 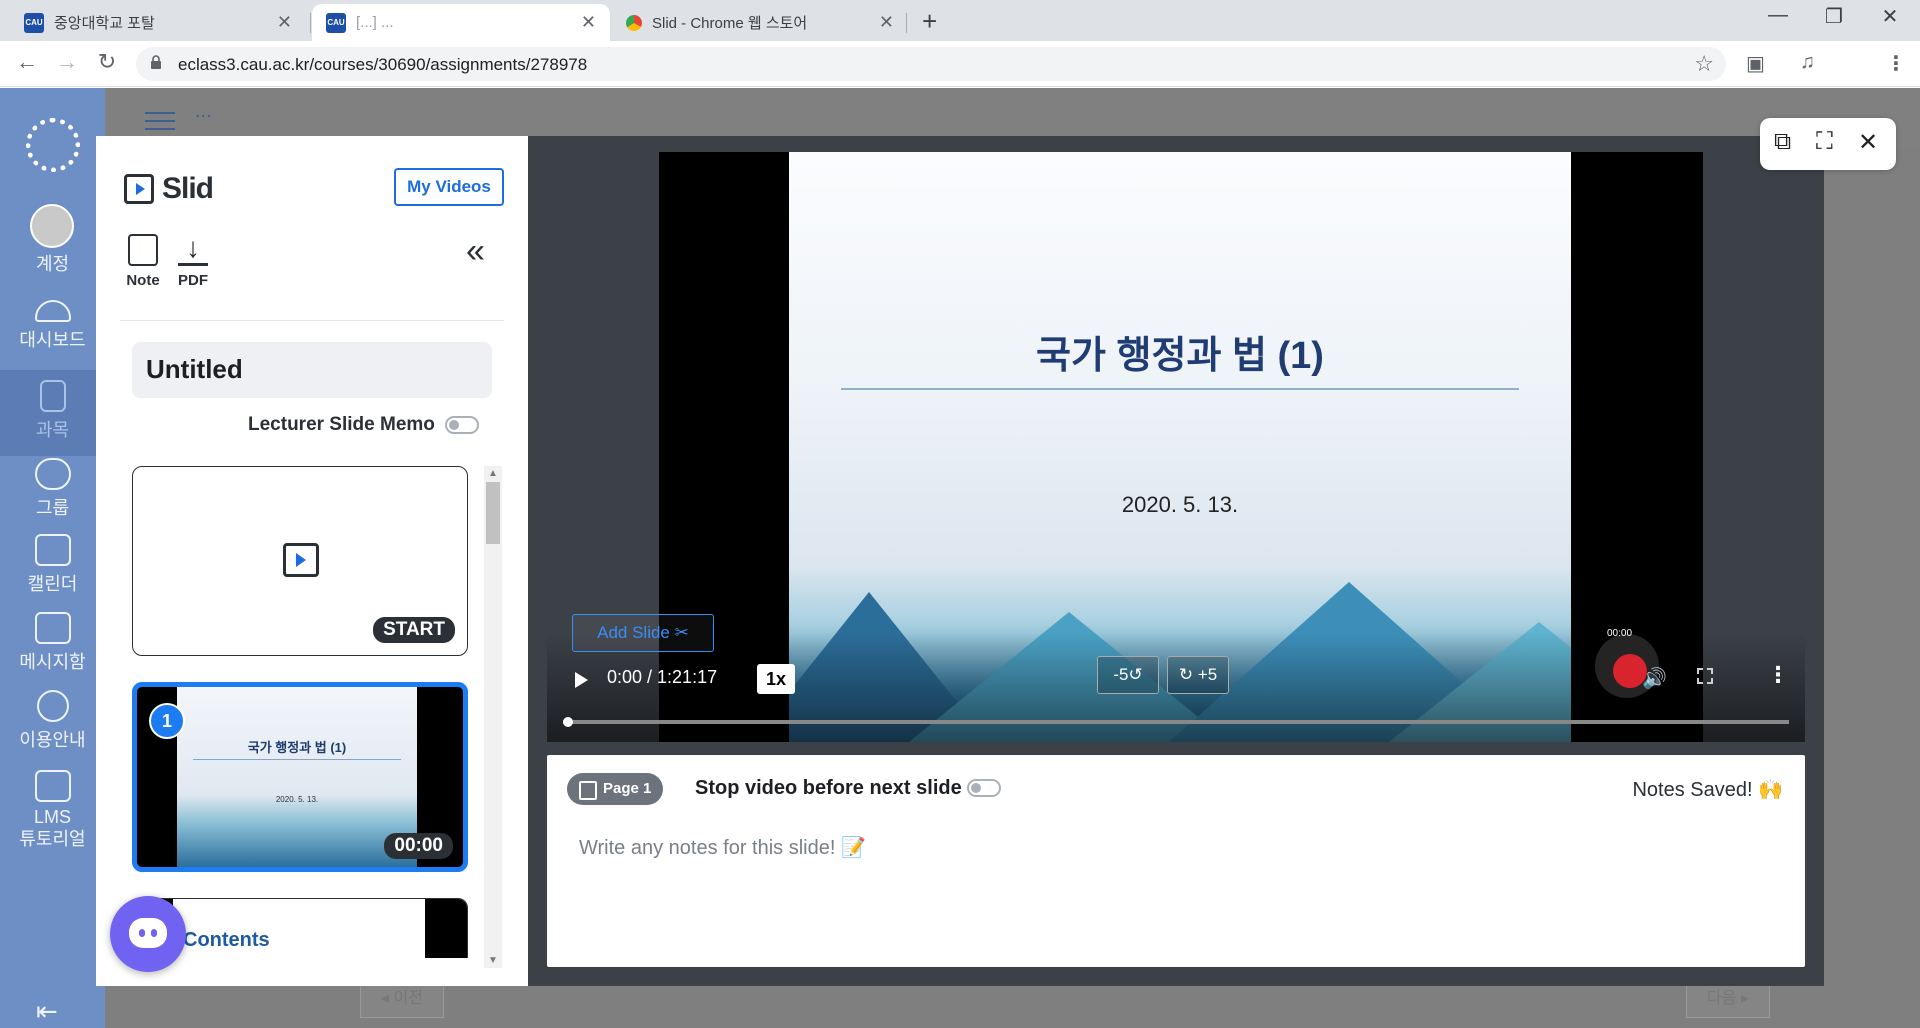 I want to click on tab-portal: CAU 중앙대학교 포탈 ✕, so click(x=158, y=22).